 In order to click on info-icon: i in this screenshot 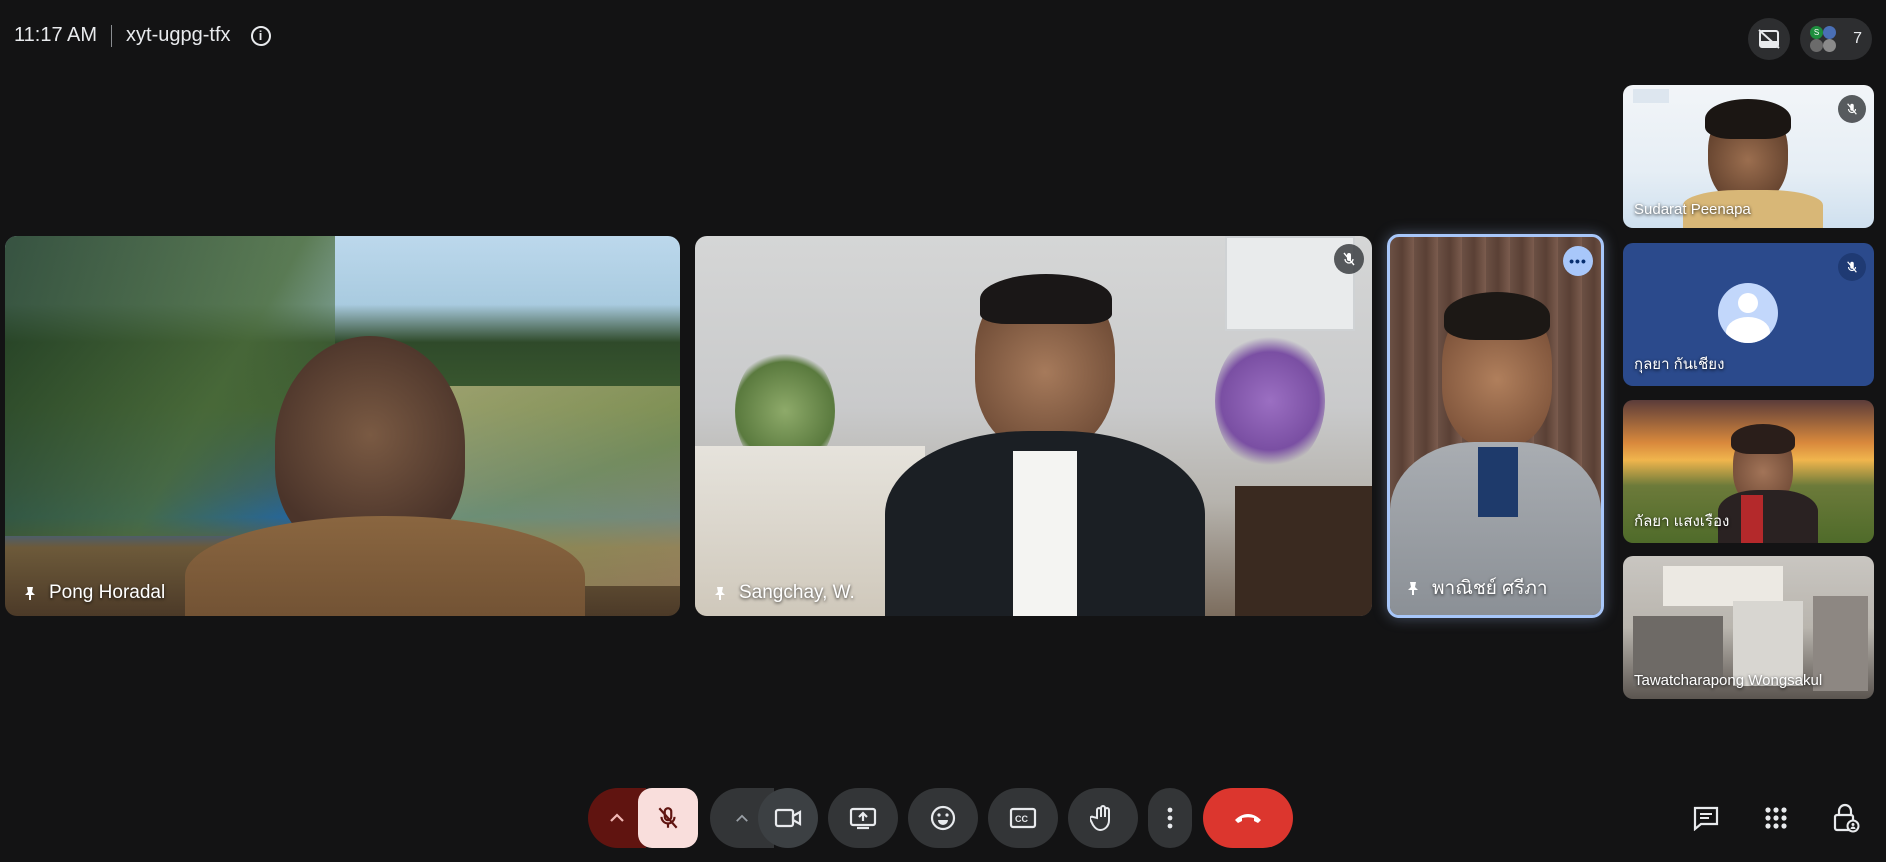, I will do `click(260, 35)`.